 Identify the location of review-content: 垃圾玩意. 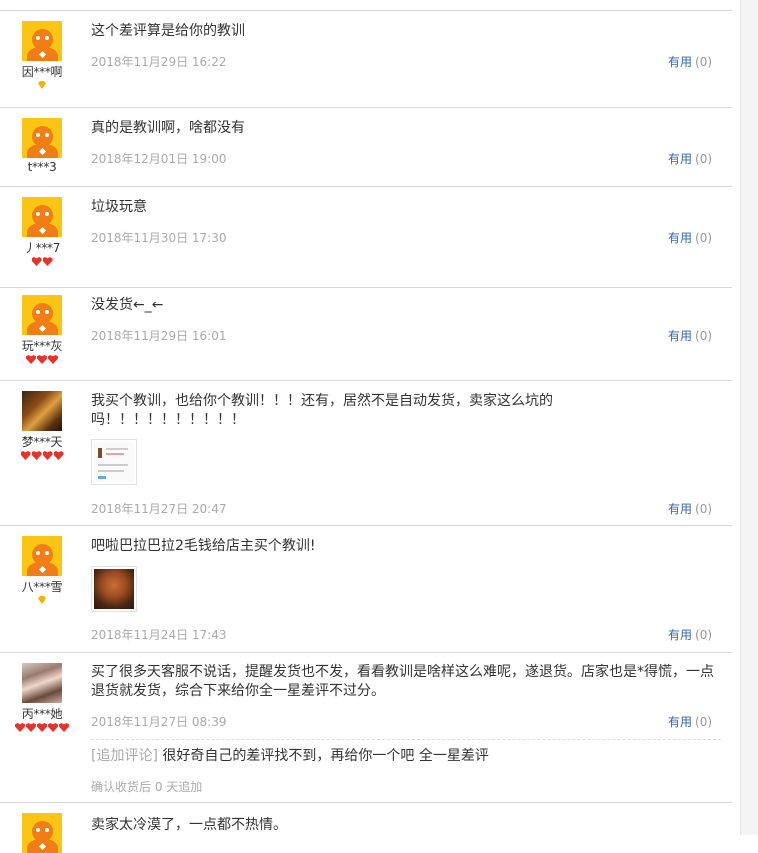
(119, 207).